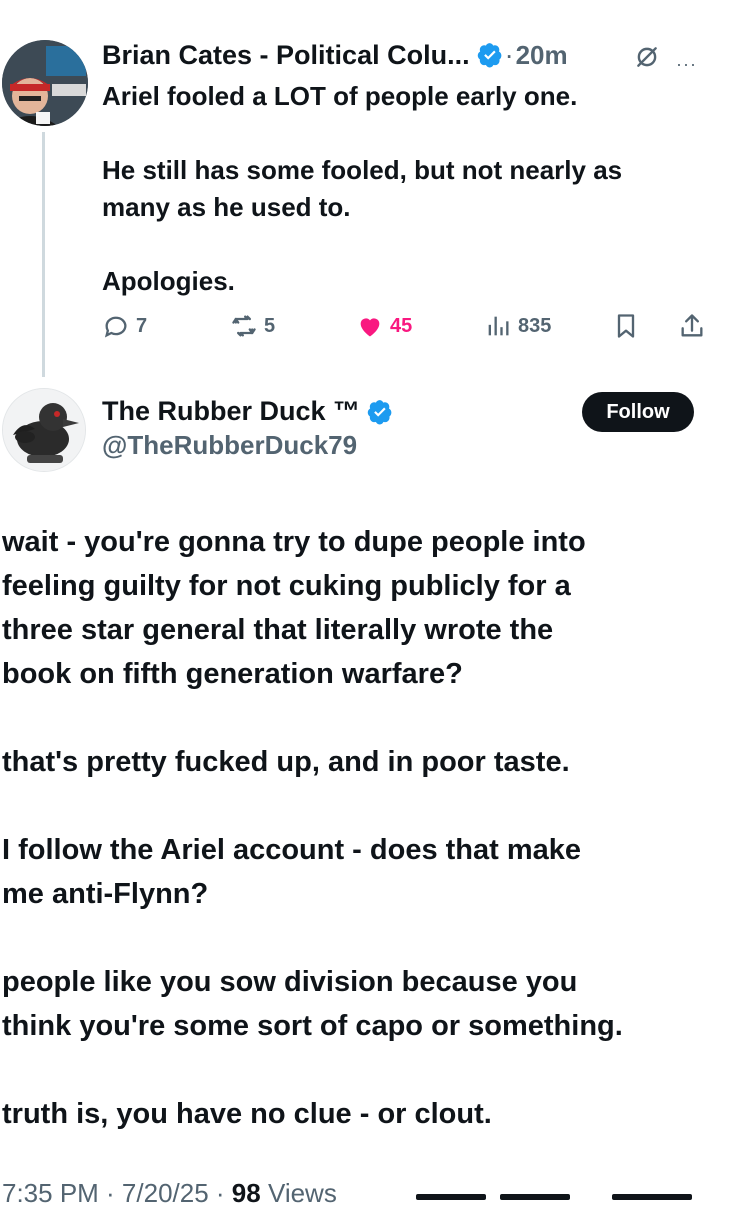 Image resolution: width=736 pixels, height=1209 pixels. What do you see at coordinates (117, 1193) in the screenshot?
I see `tweet-timestamp: 7:35 PM · 7/20/25 ·` at bounding box center [117, 1193].